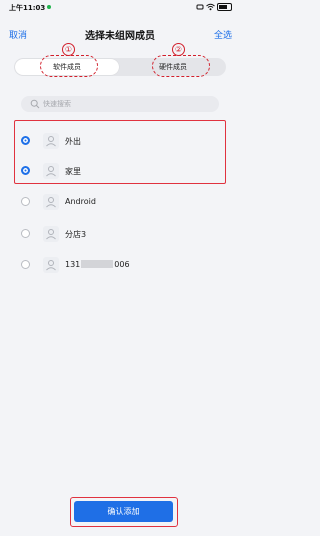 Image resolution: width=320 pixels, height=536 pixels. Describe the element at coordinates (76, 234) in the screenshot. I see `member-name: 分店3` at that location.